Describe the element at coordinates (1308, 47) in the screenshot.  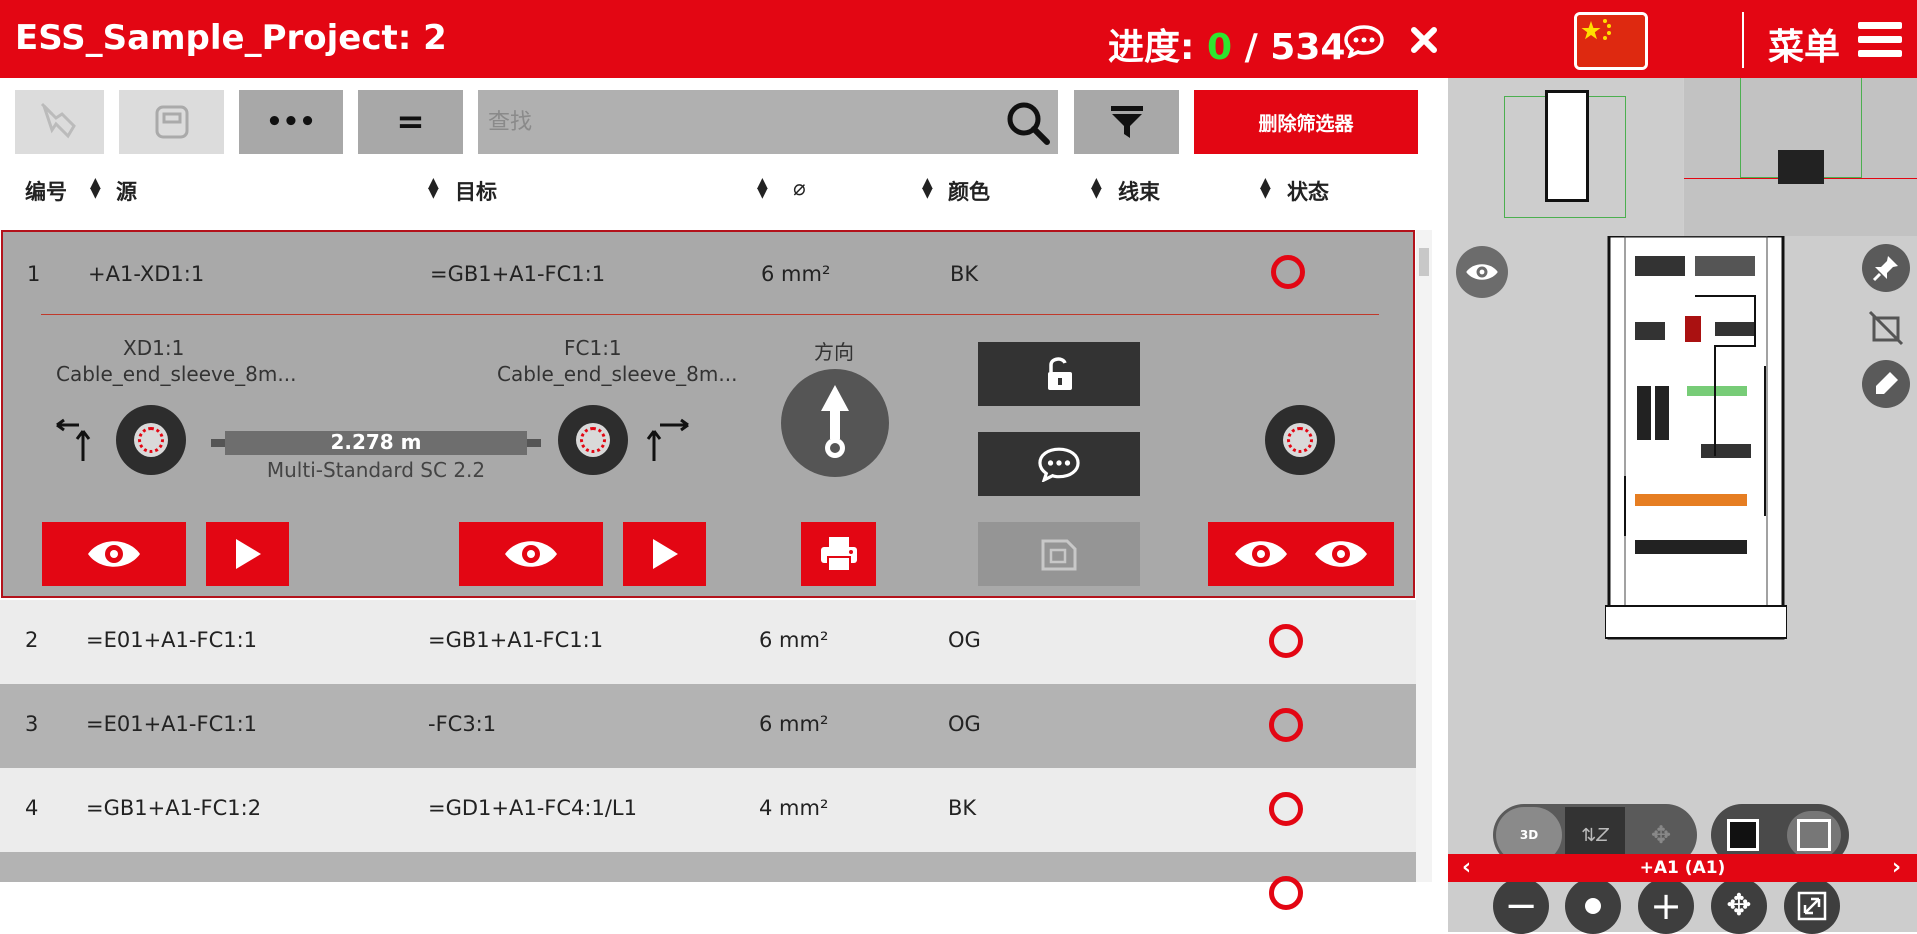
I see `progress-total: 534` at that location.